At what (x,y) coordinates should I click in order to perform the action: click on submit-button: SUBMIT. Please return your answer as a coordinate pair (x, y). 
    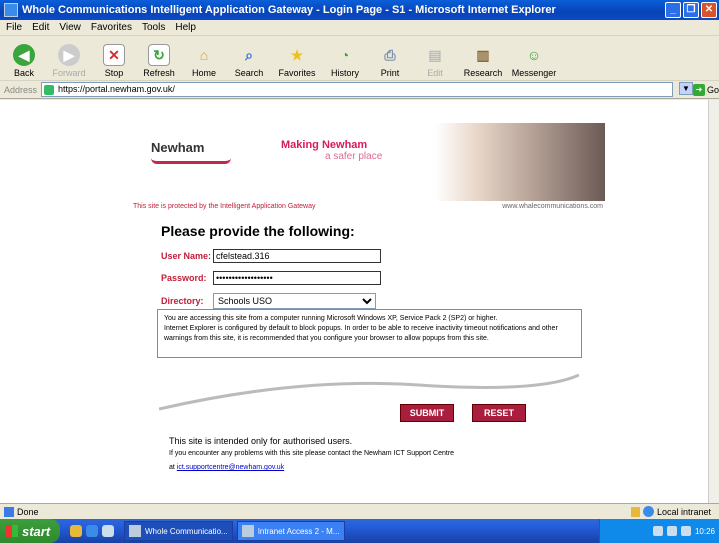
    Looking at the image, I should click on (427, 413).